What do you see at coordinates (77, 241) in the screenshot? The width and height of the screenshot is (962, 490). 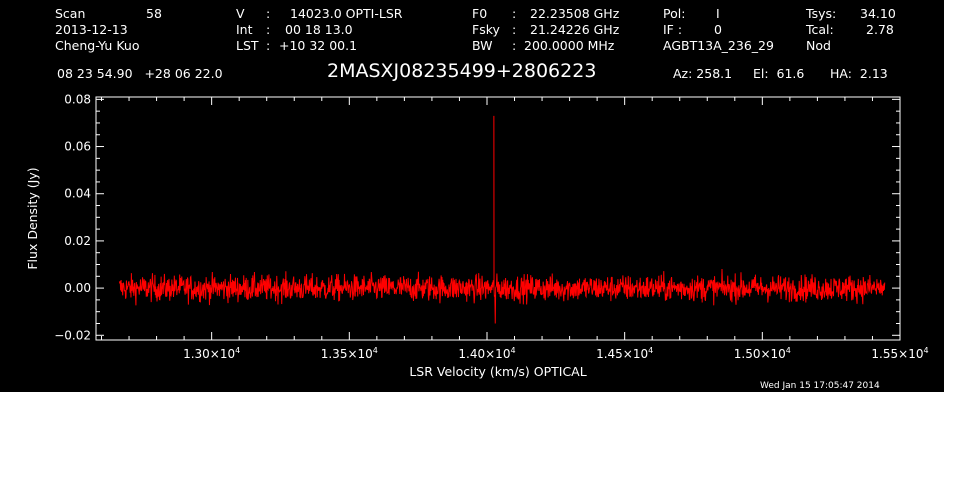 I see `y-tick-label: 0.02` at bounding box center [77, 241].